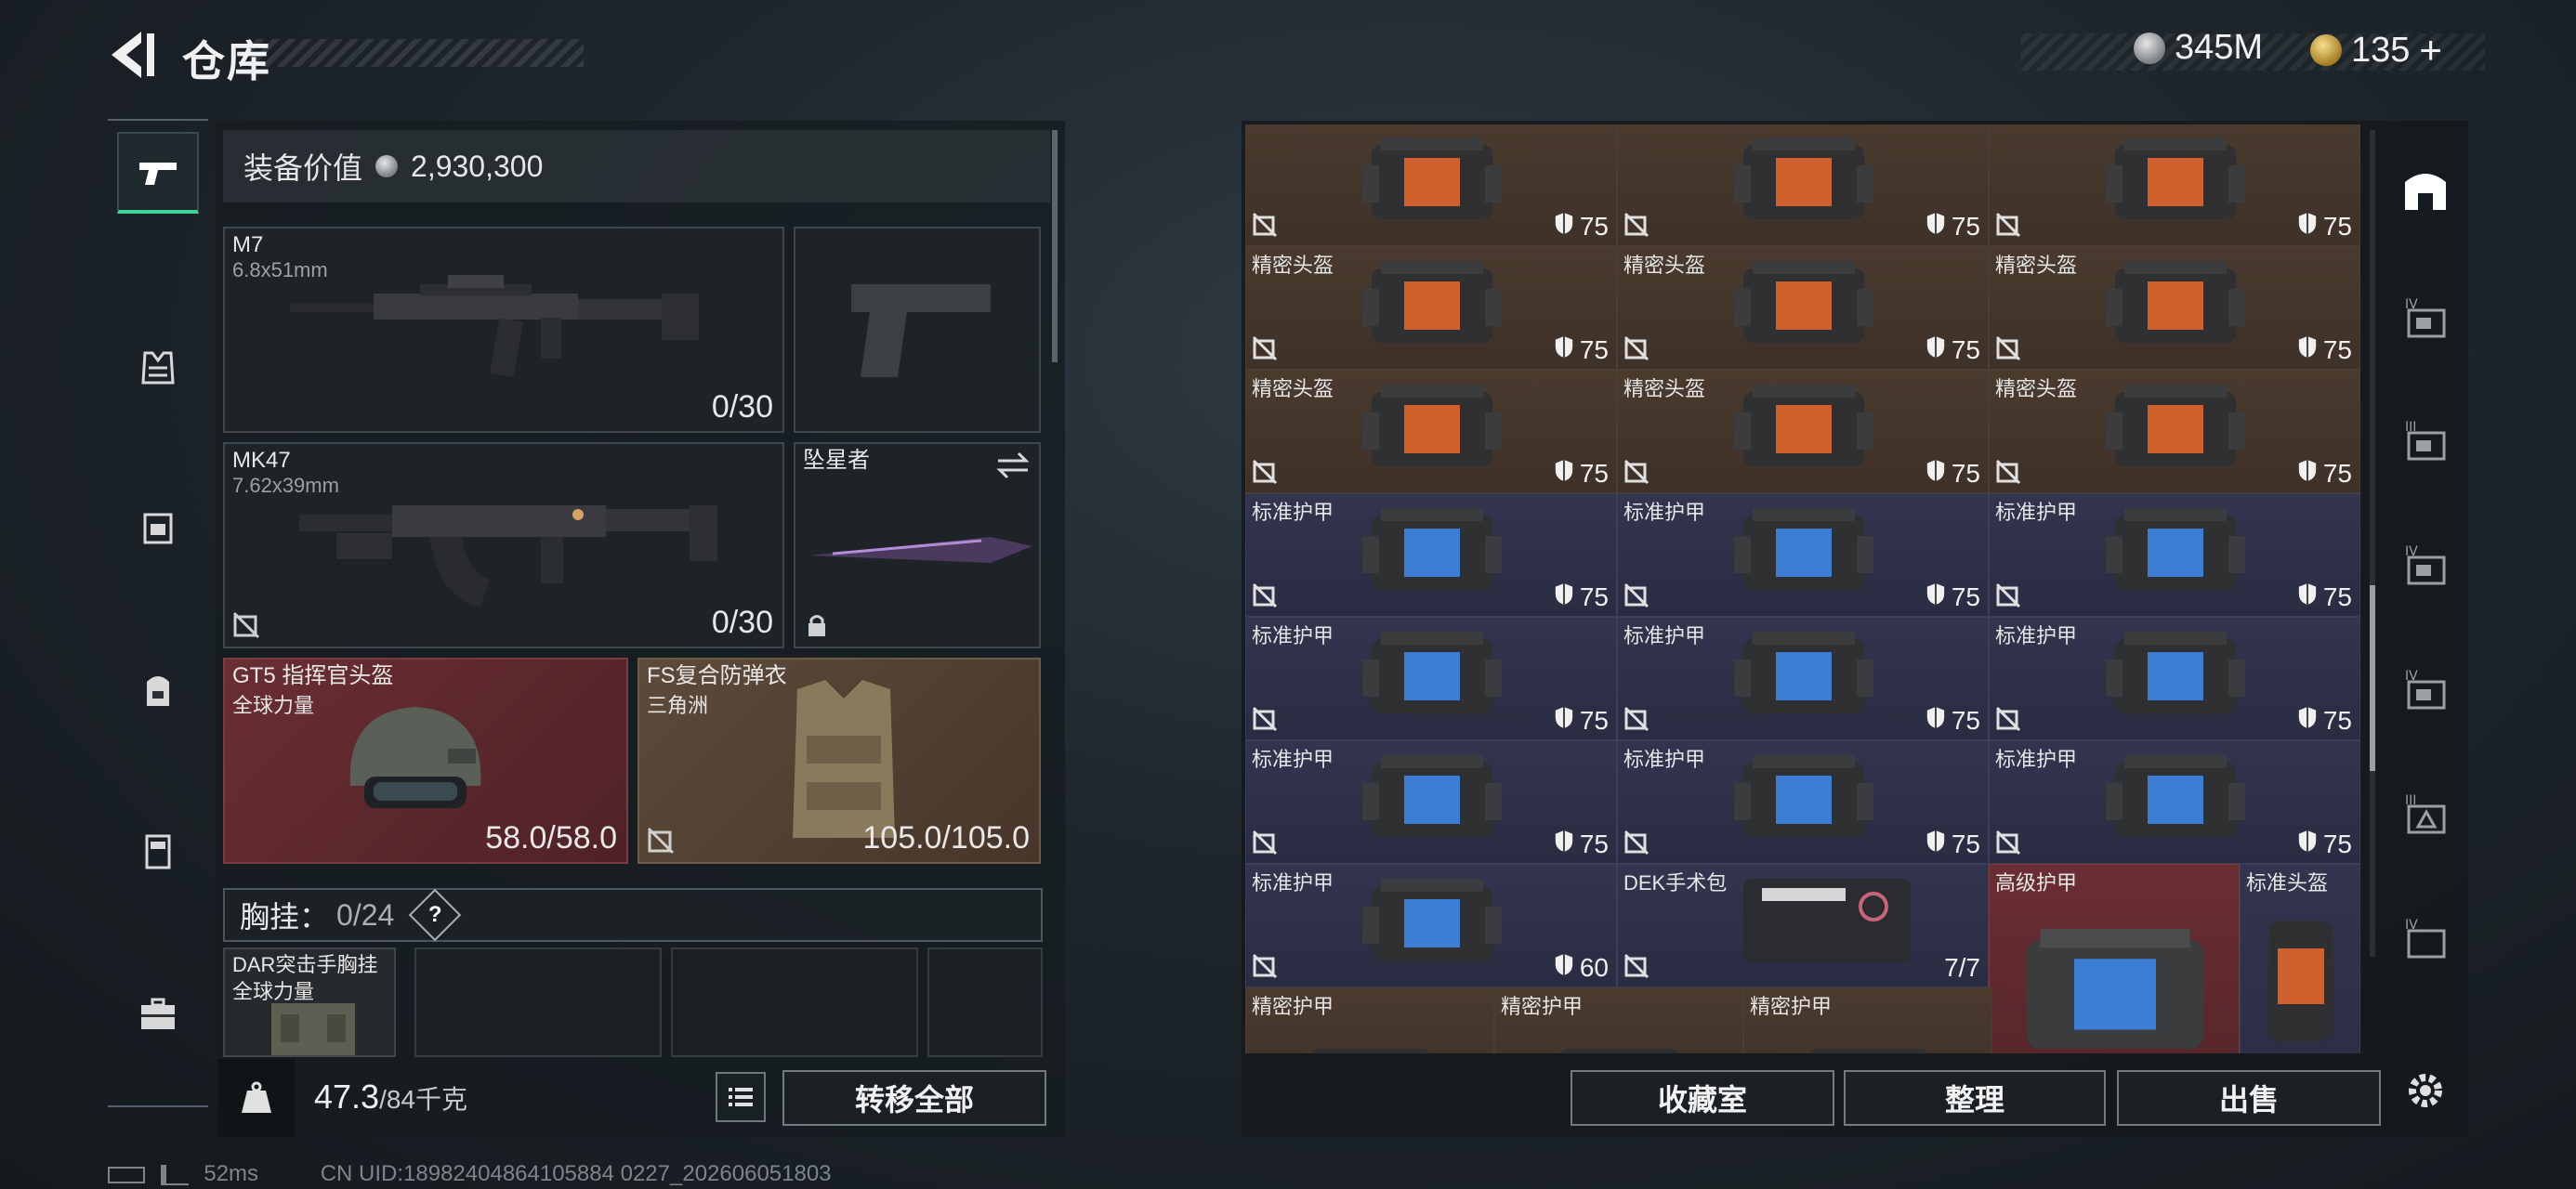  What do you see at coordinates (816, 625) in the screenshot?
I see `lock-icon` at bounding box center [816, 625].